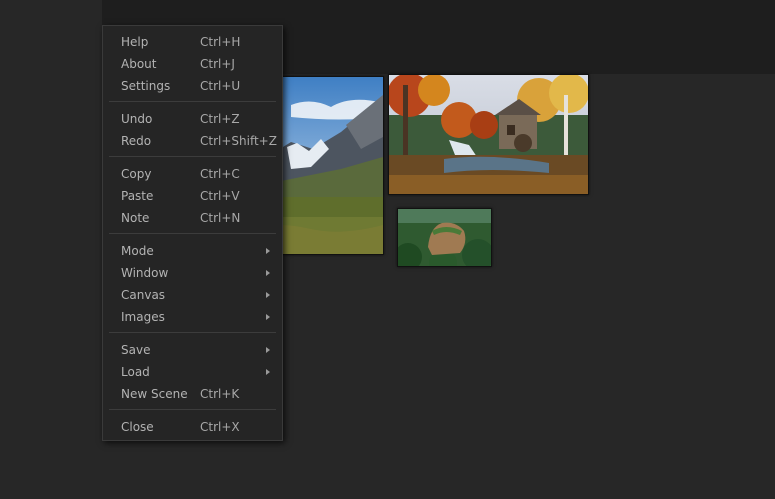 Image resolution: width=775 pixels, height=499 pixels. What do you see at coordinates (192, 251) in the screenshot?
I see `menu-item-mode: Mode` at bounding box center [192, 251].